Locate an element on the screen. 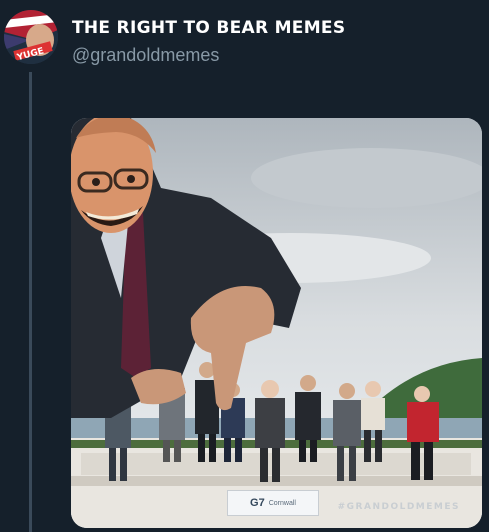 The image size is (489, 532). profile-avatar: YUGE is located at coordinates (31, 37).